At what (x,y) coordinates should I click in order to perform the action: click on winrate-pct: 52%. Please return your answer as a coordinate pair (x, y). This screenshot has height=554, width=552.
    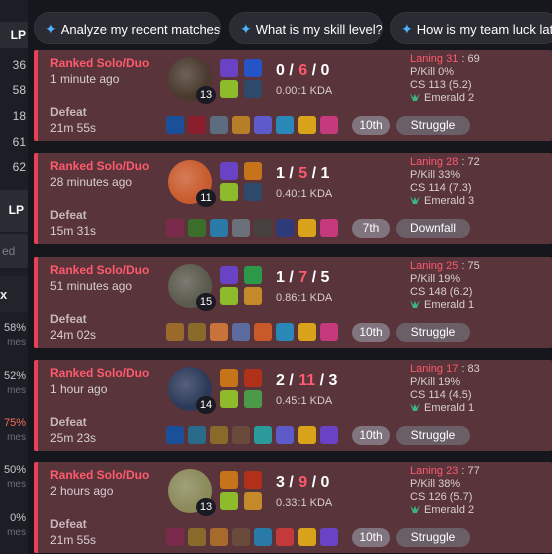
    Looking at the image, I should click on (14, 376).